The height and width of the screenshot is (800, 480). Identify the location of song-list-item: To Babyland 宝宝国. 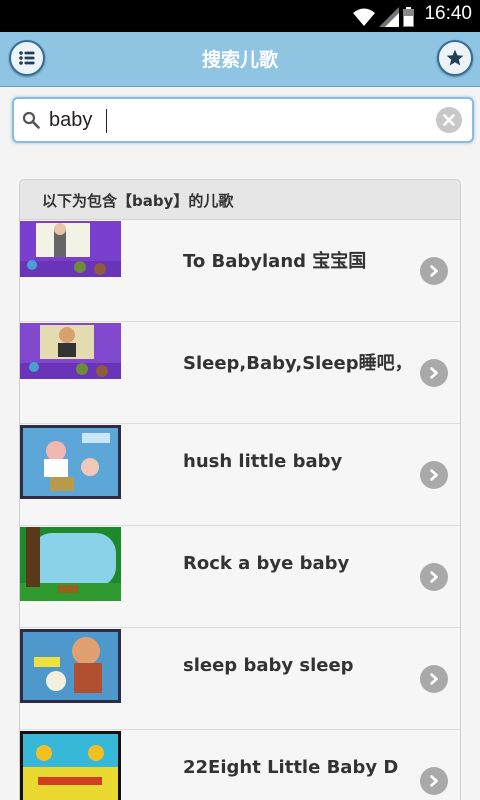
(240, 271).